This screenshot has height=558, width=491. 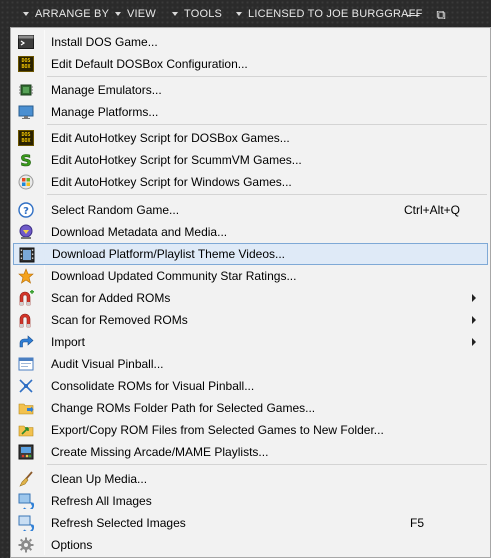 I want to click on arrange-by-menu: ARRANGE BY, so click(x=66, y=14).